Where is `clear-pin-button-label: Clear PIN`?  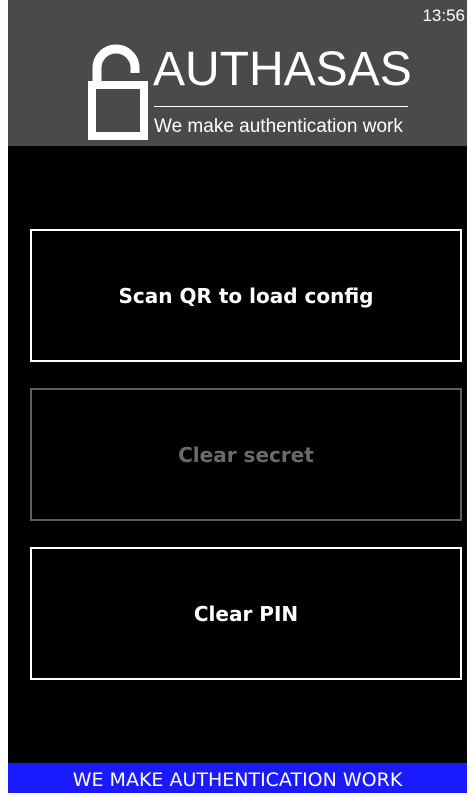
clear-pin-button-label: Clear PIN is located at coordinates (246, 613).